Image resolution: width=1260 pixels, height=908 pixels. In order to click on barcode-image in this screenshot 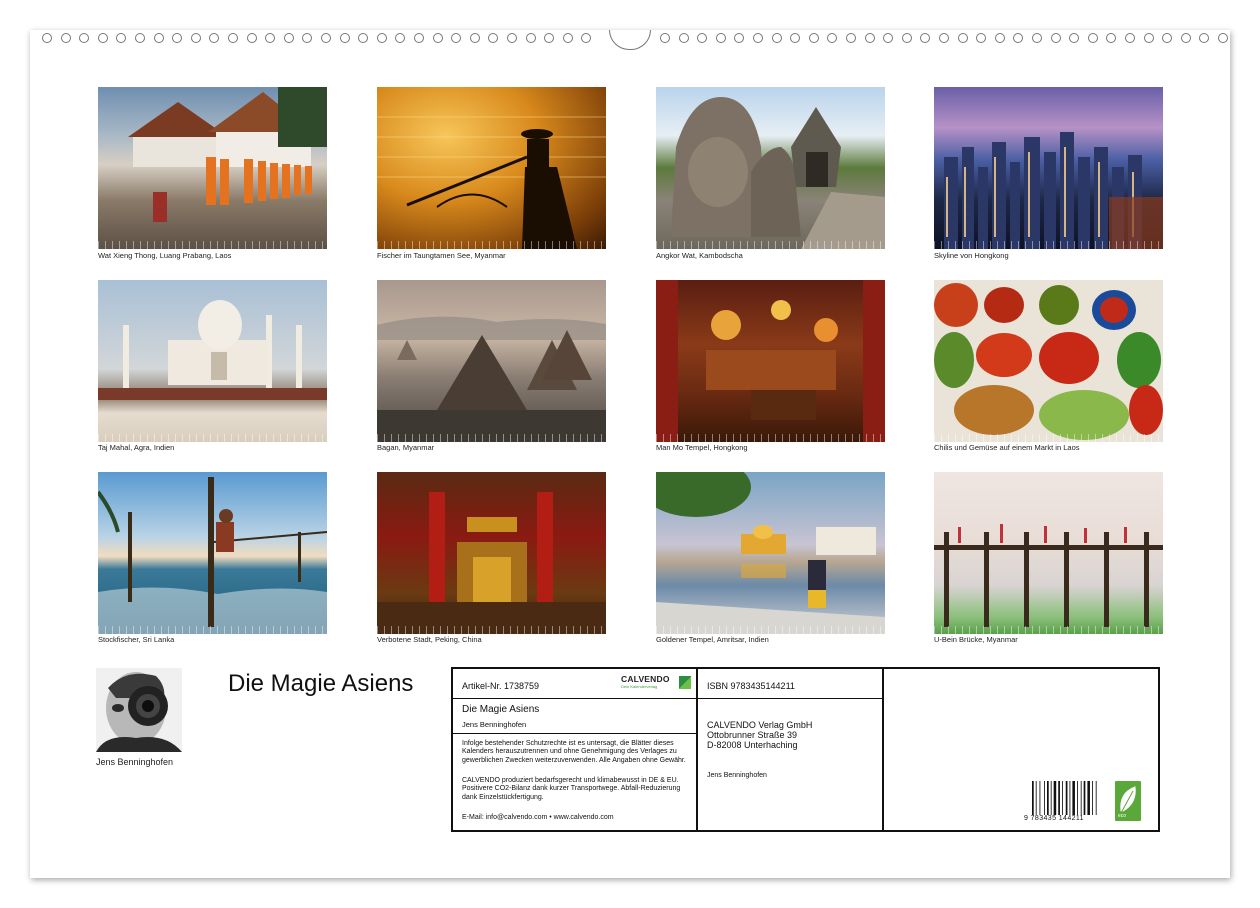, I will do `click(1064, 798)`.